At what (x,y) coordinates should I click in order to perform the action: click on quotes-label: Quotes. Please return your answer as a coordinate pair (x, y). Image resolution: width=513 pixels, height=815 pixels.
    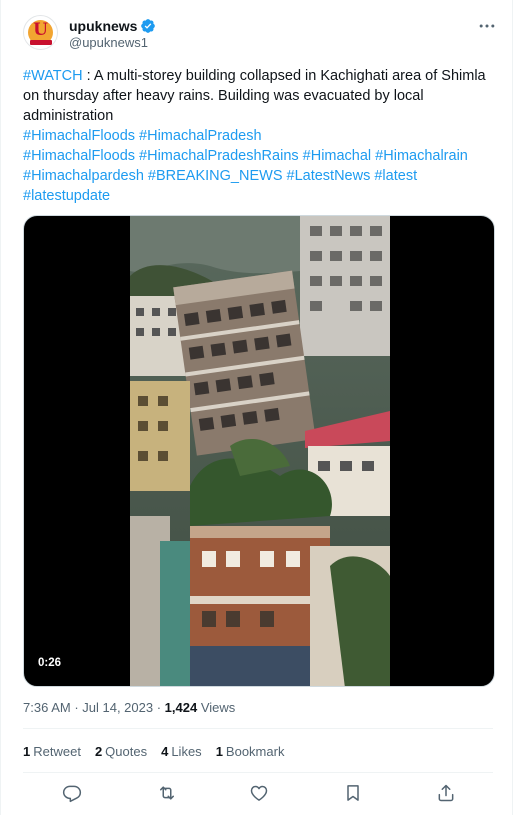
    Looking at the image, I should click on (126, 751).